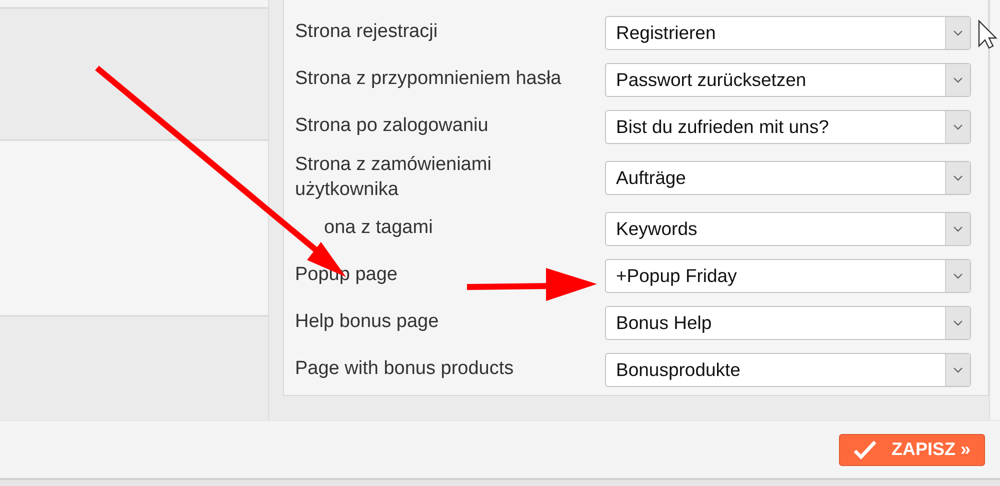 This screenshot has width=1000, height=486. I want to click on field-label: Popup page, so click(346, 275).